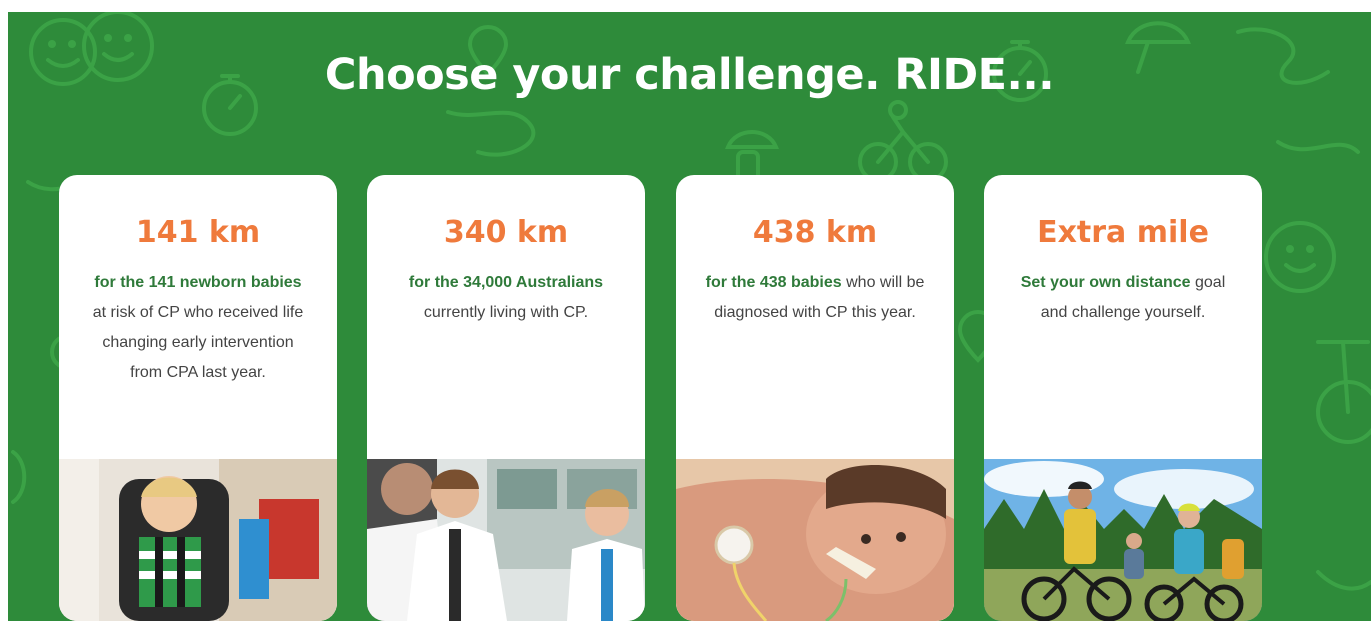 This screenshot has height=621, width=1371. What do you see at coordinates (815, 540) in the screenshot?
I see `newborn-baby-photo` at bounding box center [815, 540].